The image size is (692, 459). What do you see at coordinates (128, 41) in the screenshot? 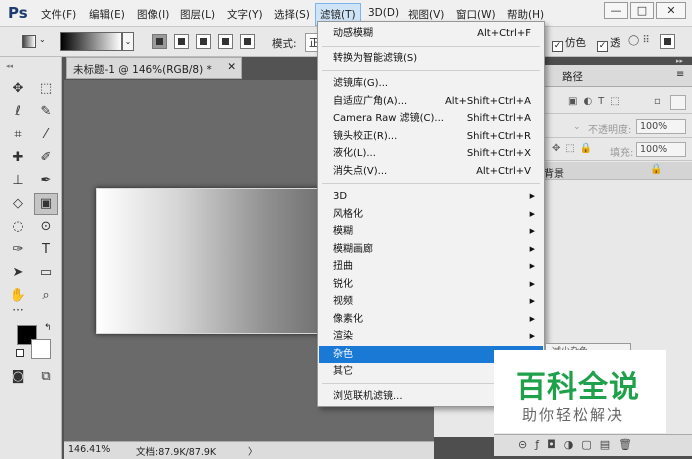
I see `gradient-picker-chevron-icon: ⌄` at bounding box center [128, 41].